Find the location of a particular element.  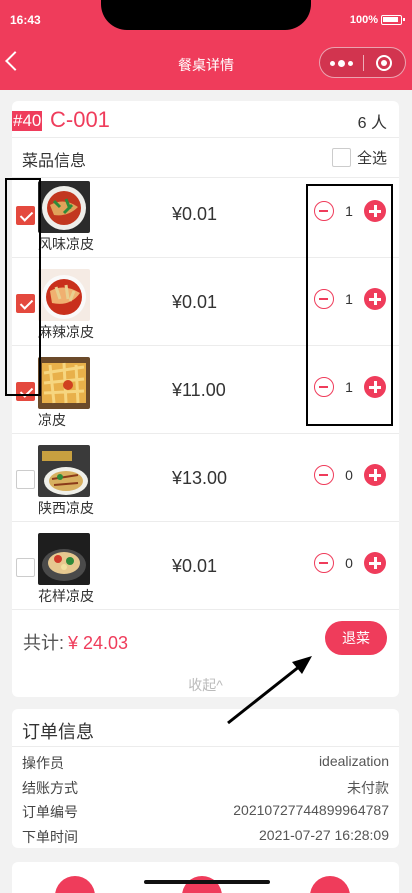

order-row-value: idealization is located at coordinates (353, 761).